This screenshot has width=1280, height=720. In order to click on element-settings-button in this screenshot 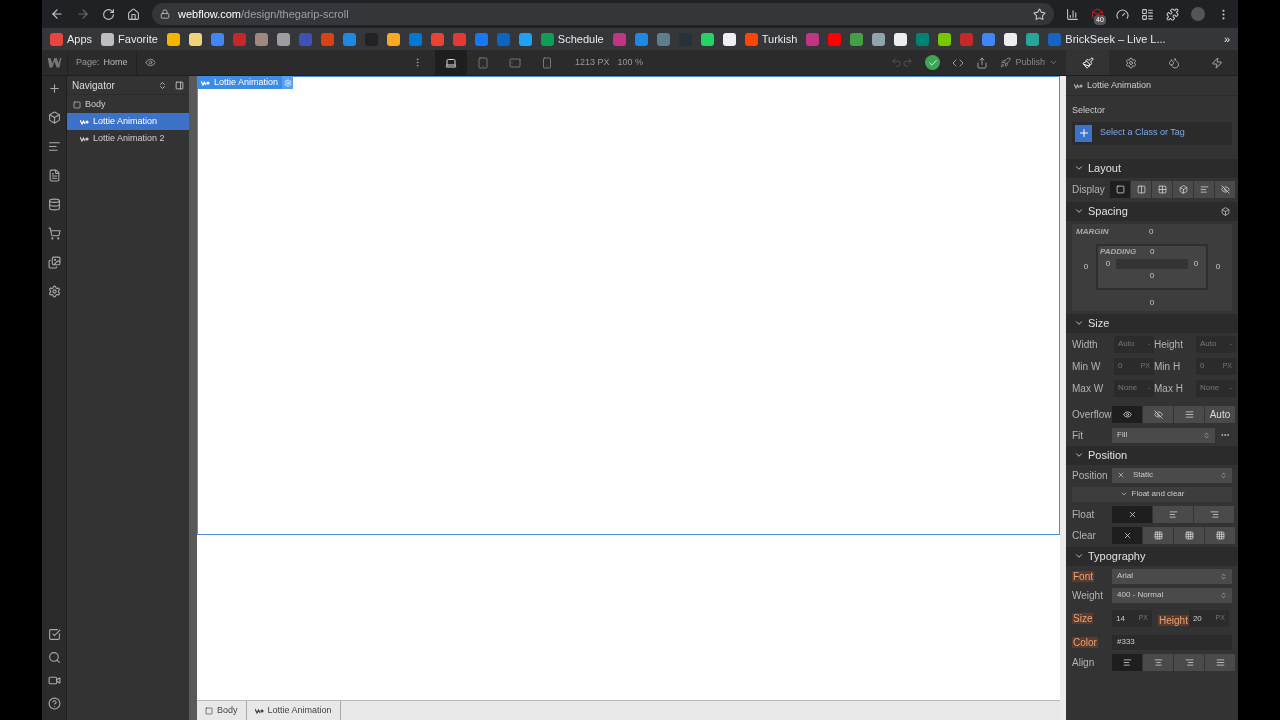, I will do `click(288, 82)`.